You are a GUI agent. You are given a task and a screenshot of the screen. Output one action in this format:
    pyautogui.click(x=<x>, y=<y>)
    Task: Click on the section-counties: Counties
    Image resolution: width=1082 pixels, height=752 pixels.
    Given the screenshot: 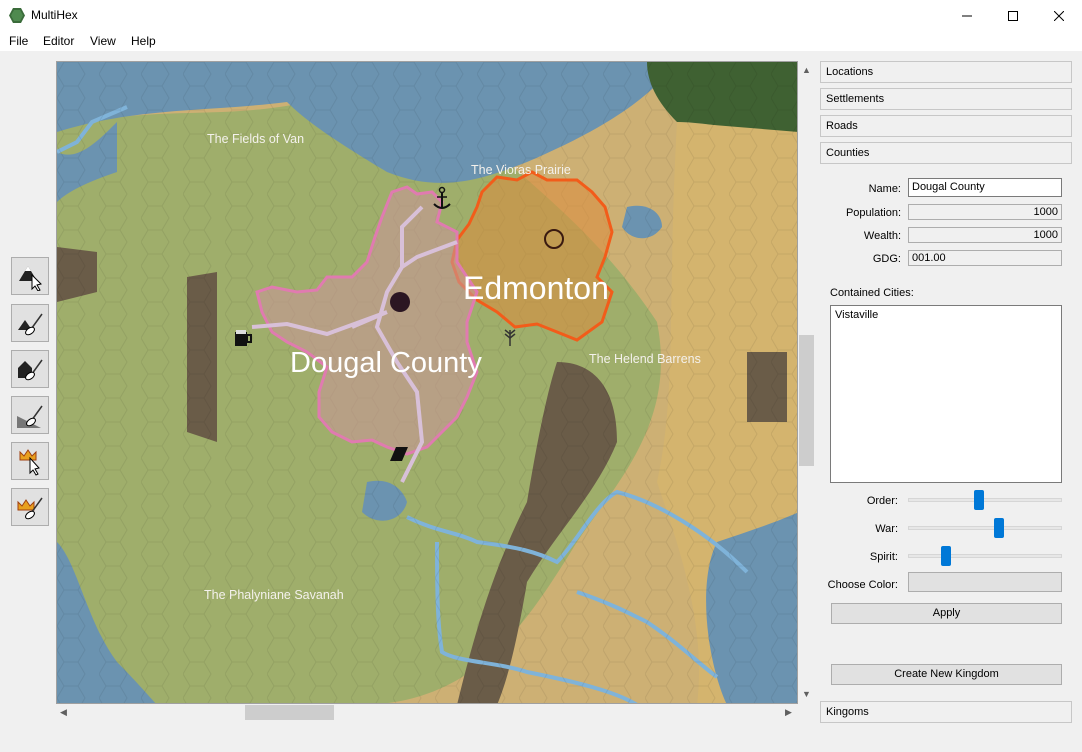 What is the action you would take?
    pyautogui.click(x=946, y=153)
    